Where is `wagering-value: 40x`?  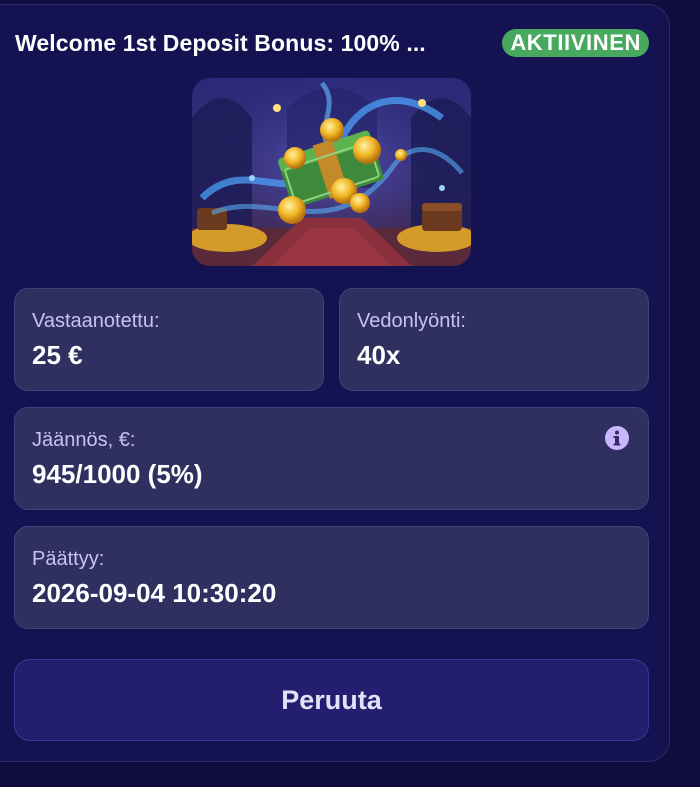 wagering-value: 40x is located at coordinates (379, 355).